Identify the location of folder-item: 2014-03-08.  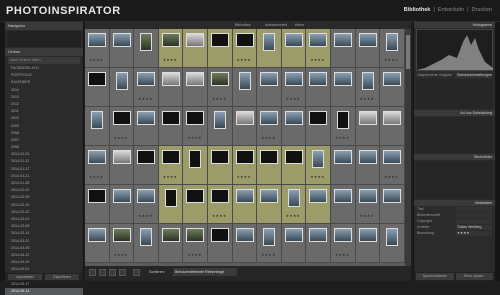
(44, 226).